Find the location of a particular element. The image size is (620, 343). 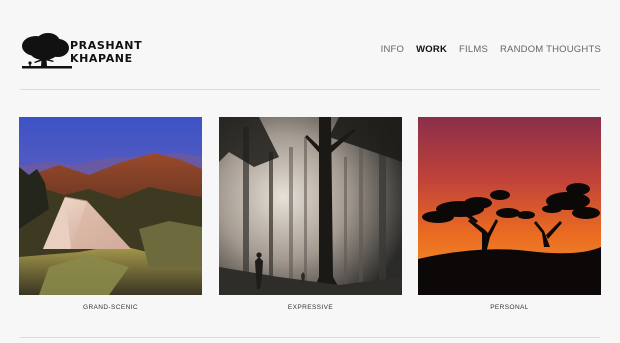

footer-divider is located at coordinates (310, 337).